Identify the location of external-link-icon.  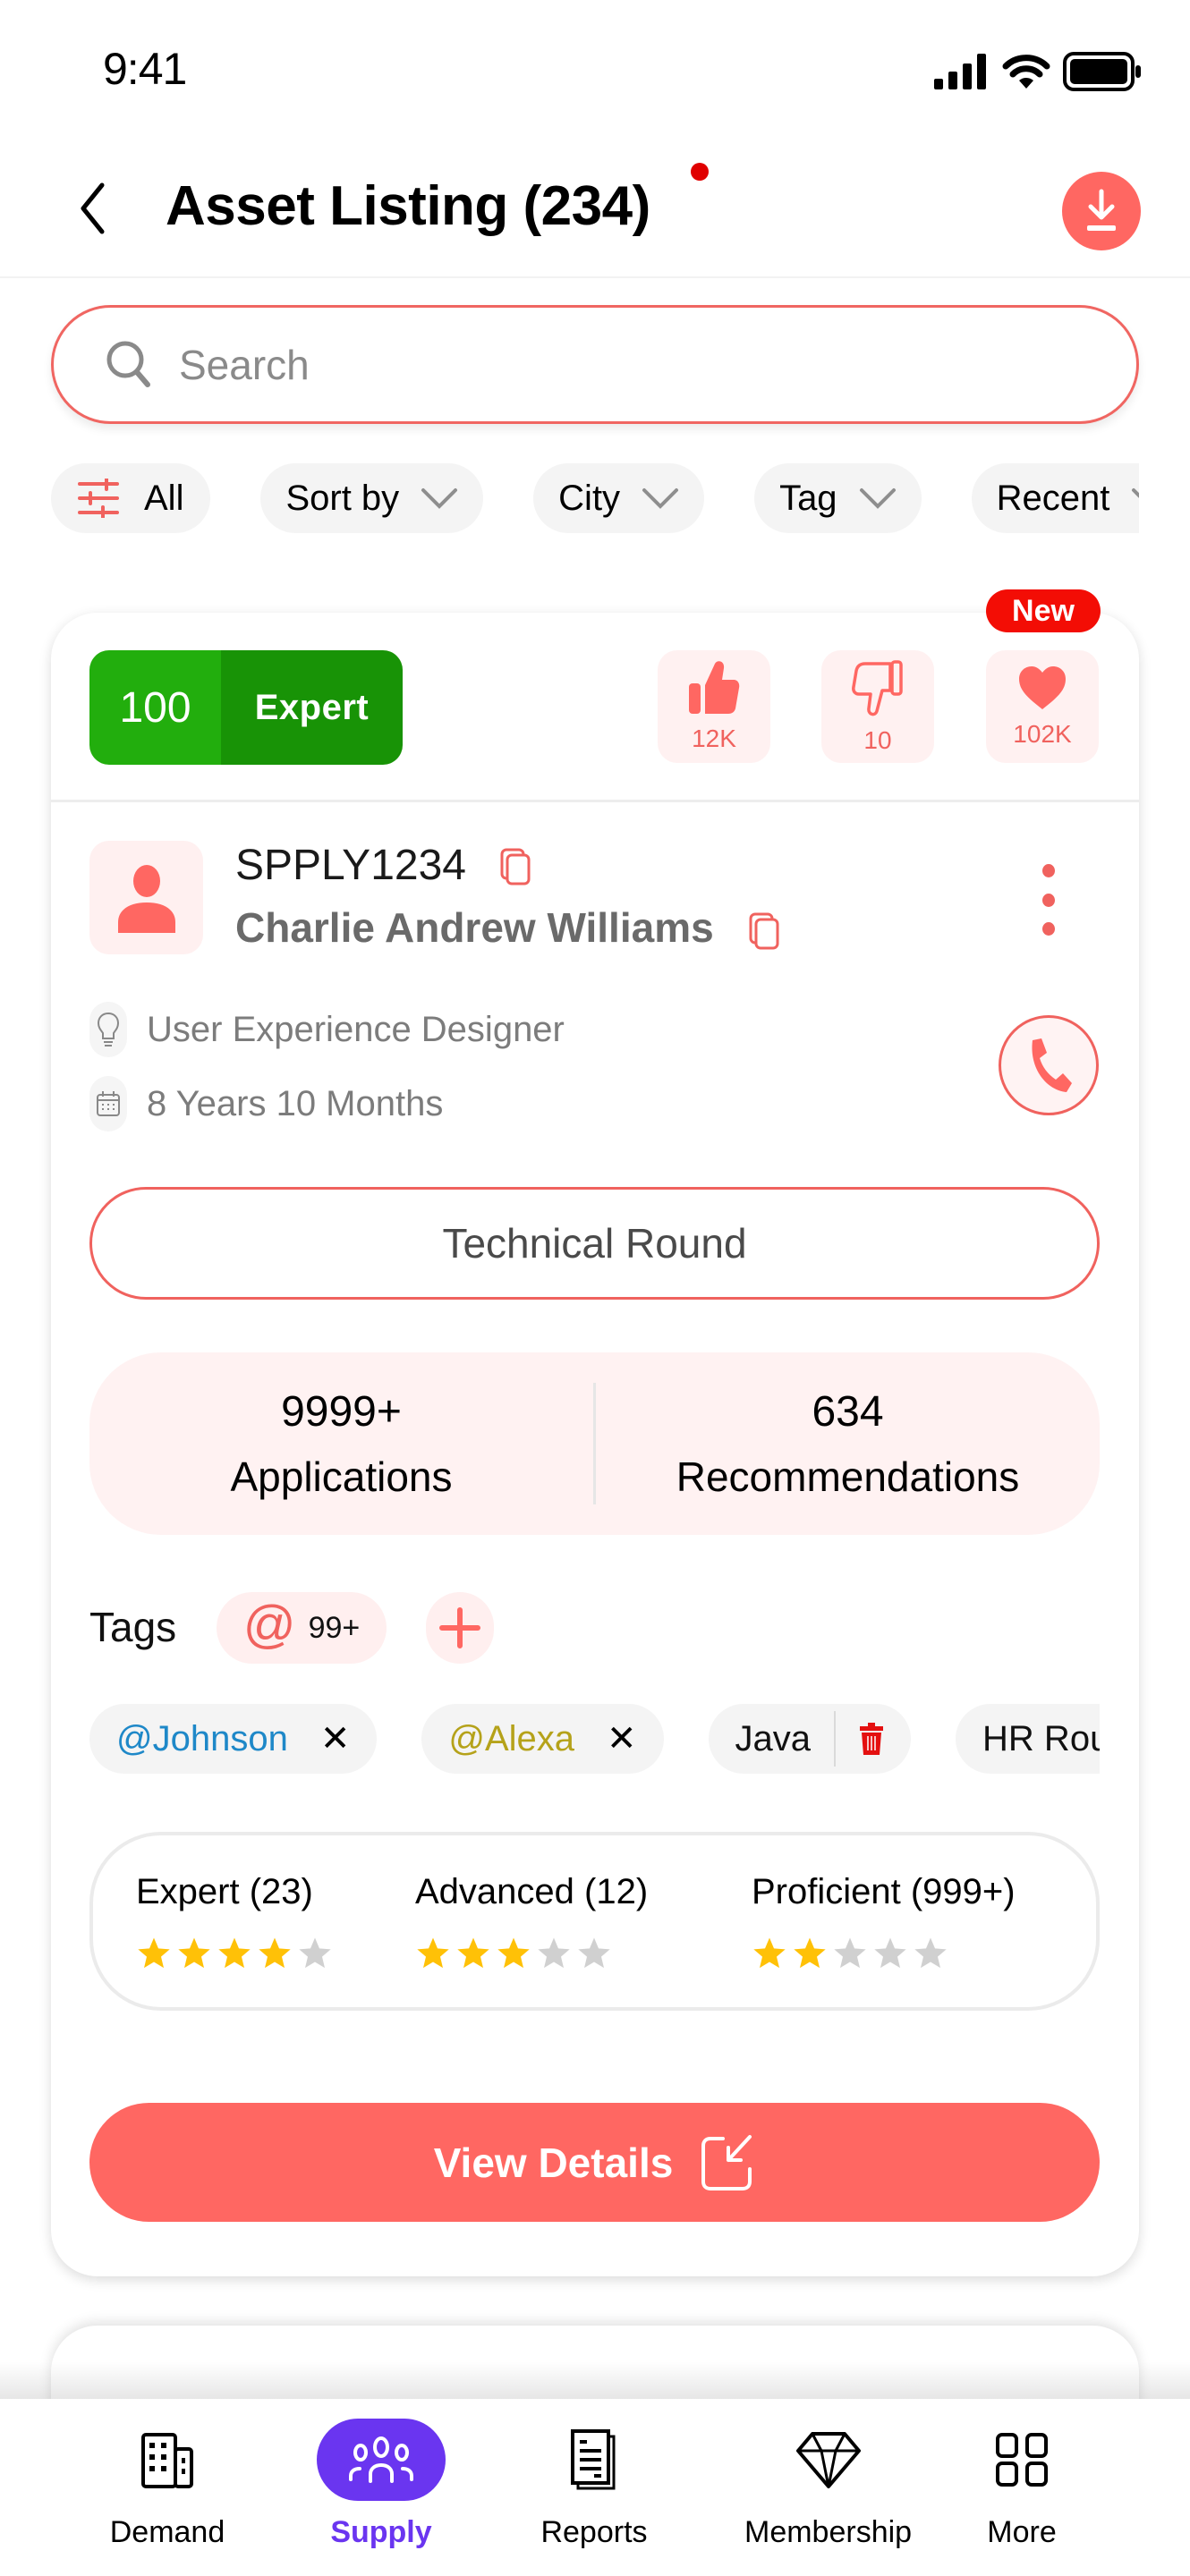
(726, 2162).